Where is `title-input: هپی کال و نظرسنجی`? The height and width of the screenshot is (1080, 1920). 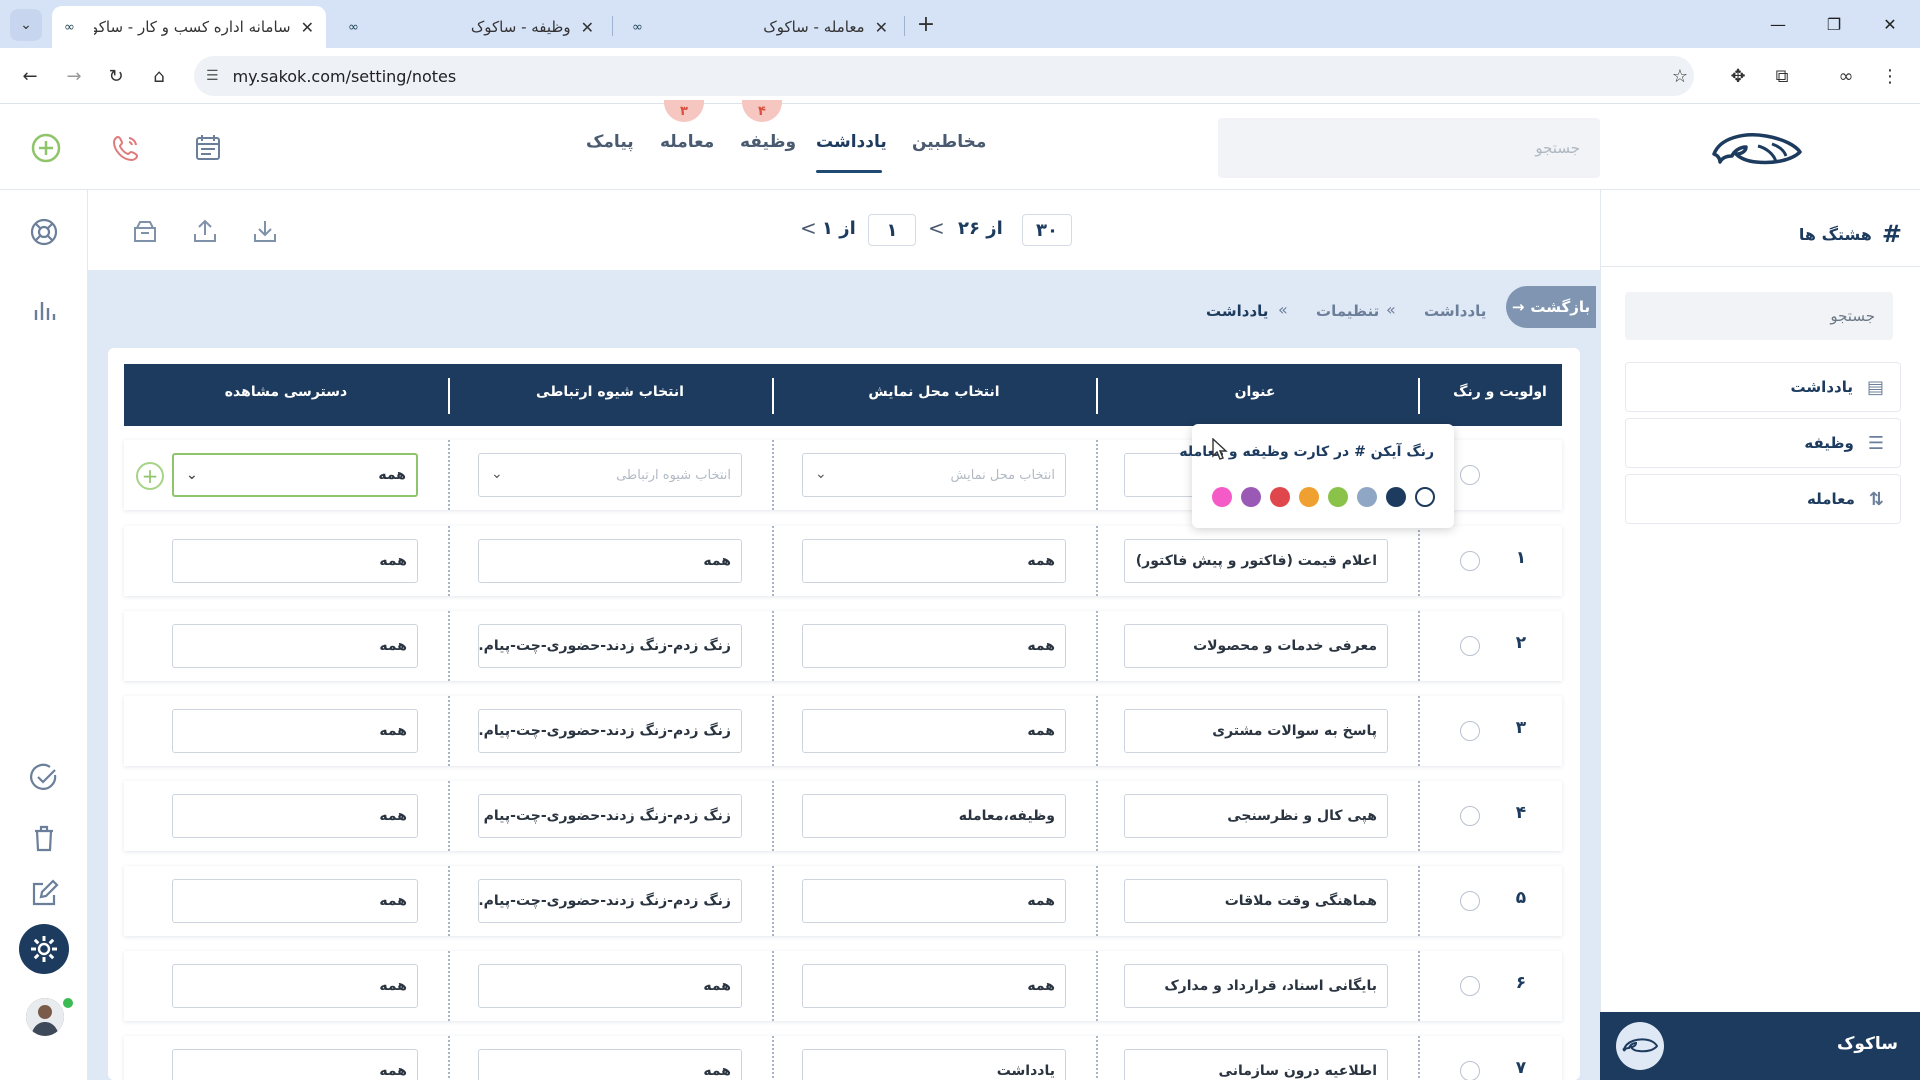
title-input: هپی کال و نظرسنجی is located at coordinates (1256, 816).